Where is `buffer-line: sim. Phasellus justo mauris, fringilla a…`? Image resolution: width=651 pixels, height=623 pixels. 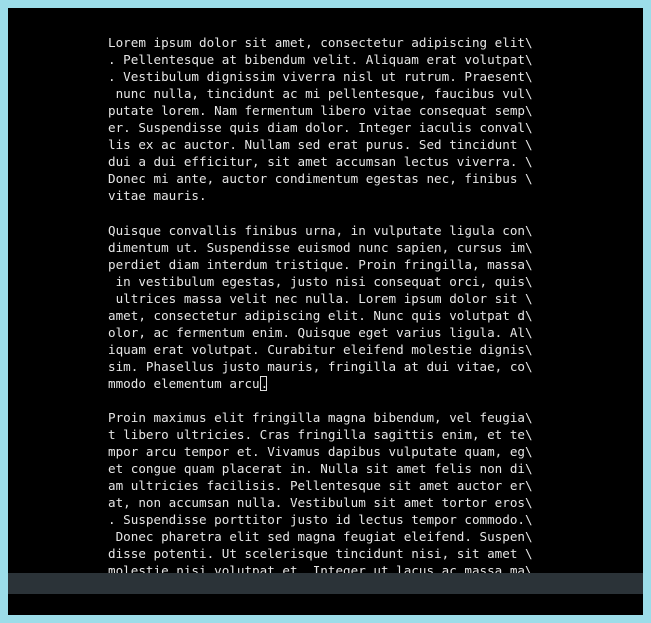 buffer-line: sim. Phasellus justo mauris, fringilla a… is located at coordinates (320, 366).